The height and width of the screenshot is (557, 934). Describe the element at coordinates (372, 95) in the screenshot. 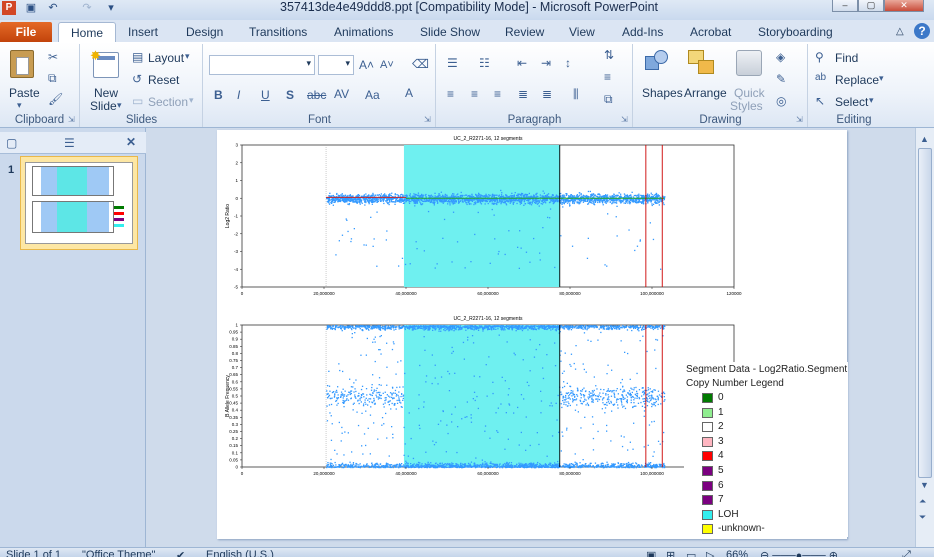

I see `change-case-icon: Aa` at that location.